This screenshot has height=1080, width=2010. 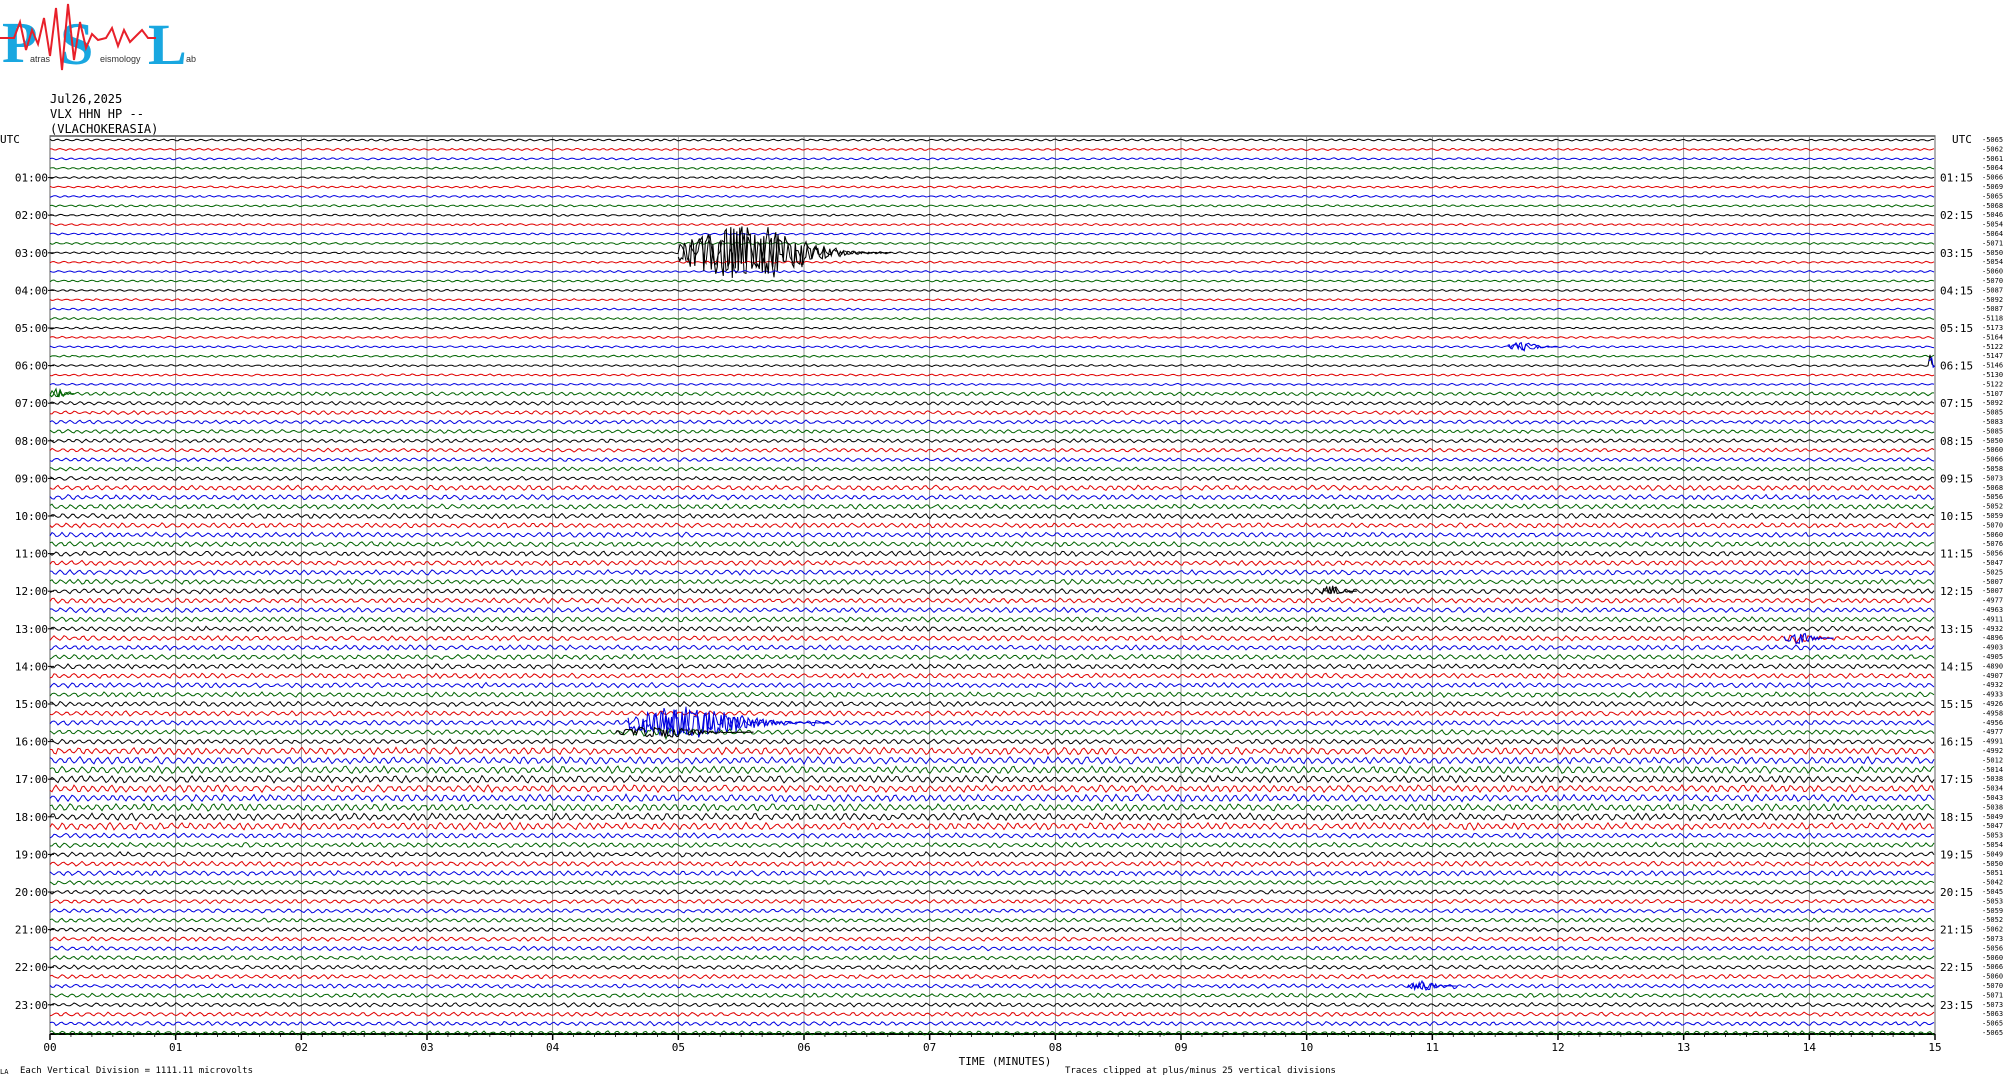 I want to click on trace-offset-label: -4907, so click(x=1992, y=676).